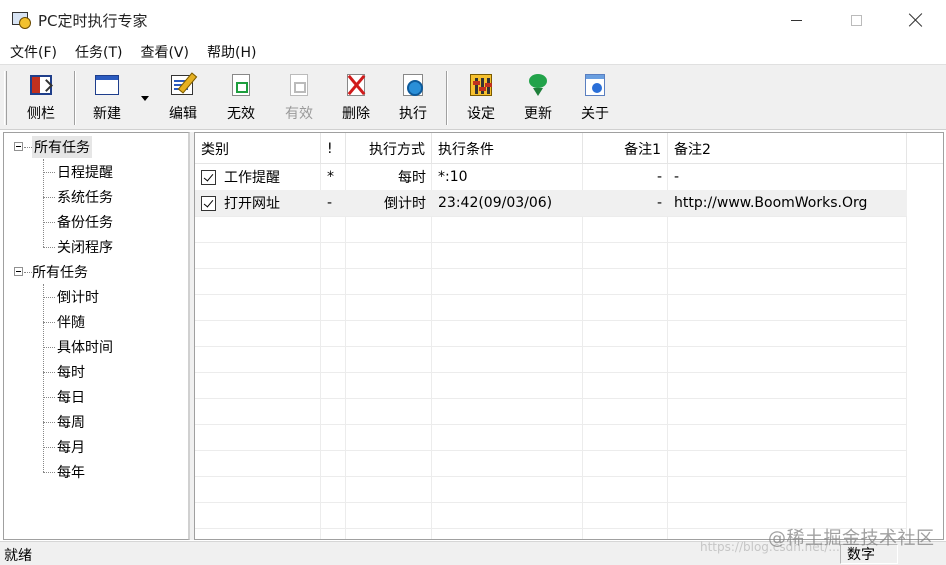 The image size is (946, 565). I want to click on tree-item-label: 每月, so click(71, 447).